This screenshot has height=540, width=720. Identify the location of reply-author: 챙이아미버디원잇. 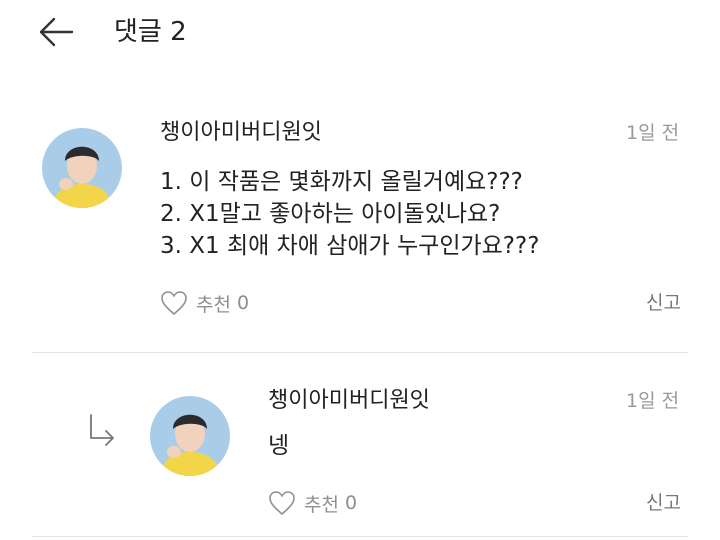
(349, 401).